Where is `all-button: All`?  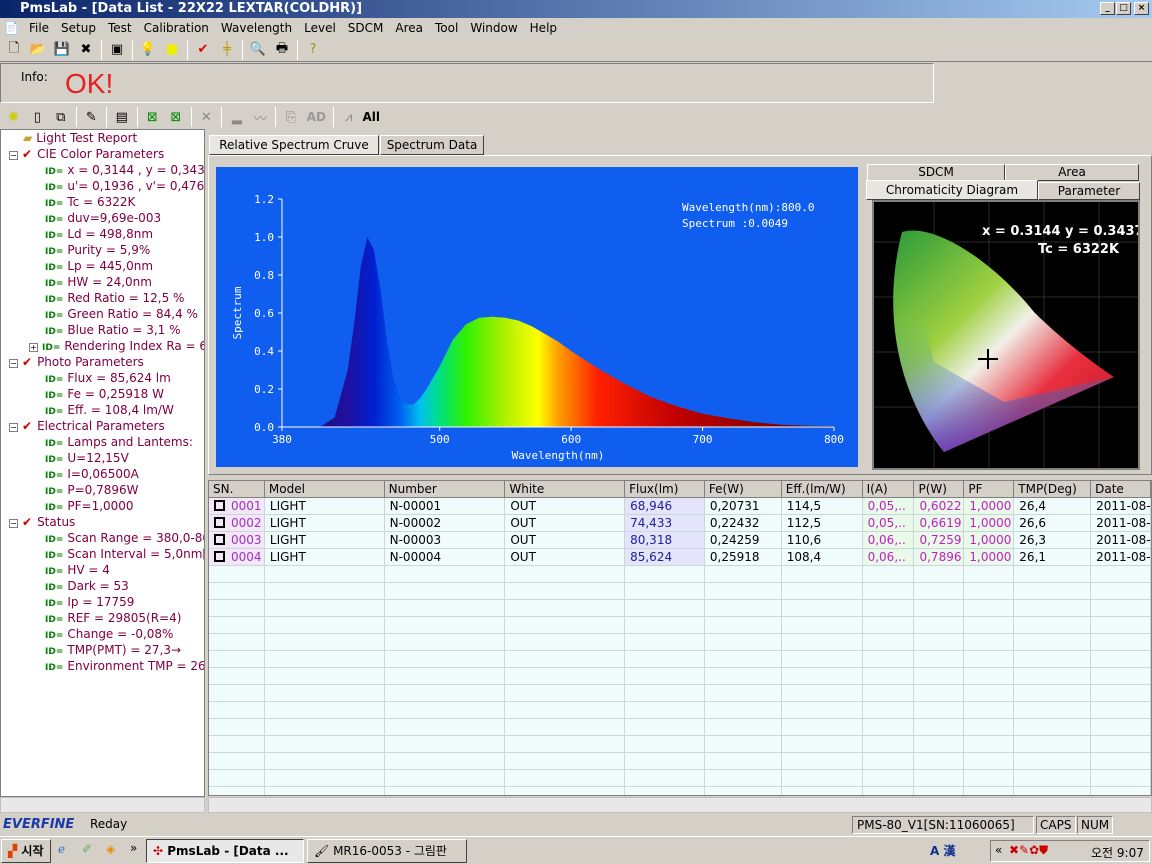 all-button: All is located at coordinates (371, 117).